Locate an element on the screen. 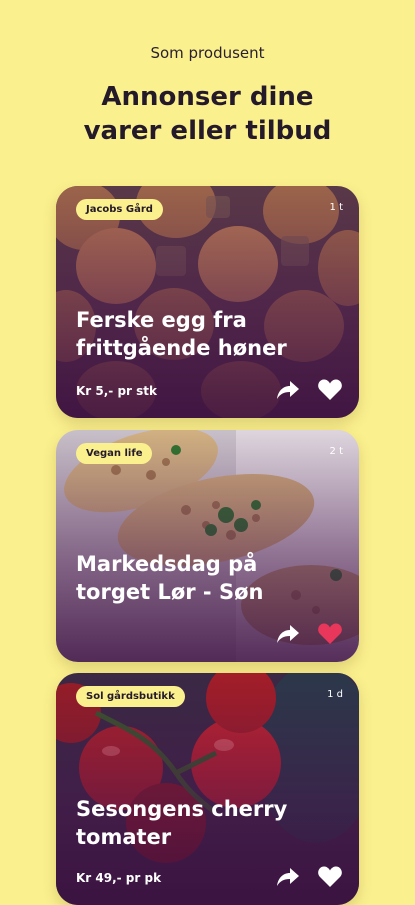 This screenshot has height=905, width=415. posted-time: 1 d is located at coordinates (335, 694).